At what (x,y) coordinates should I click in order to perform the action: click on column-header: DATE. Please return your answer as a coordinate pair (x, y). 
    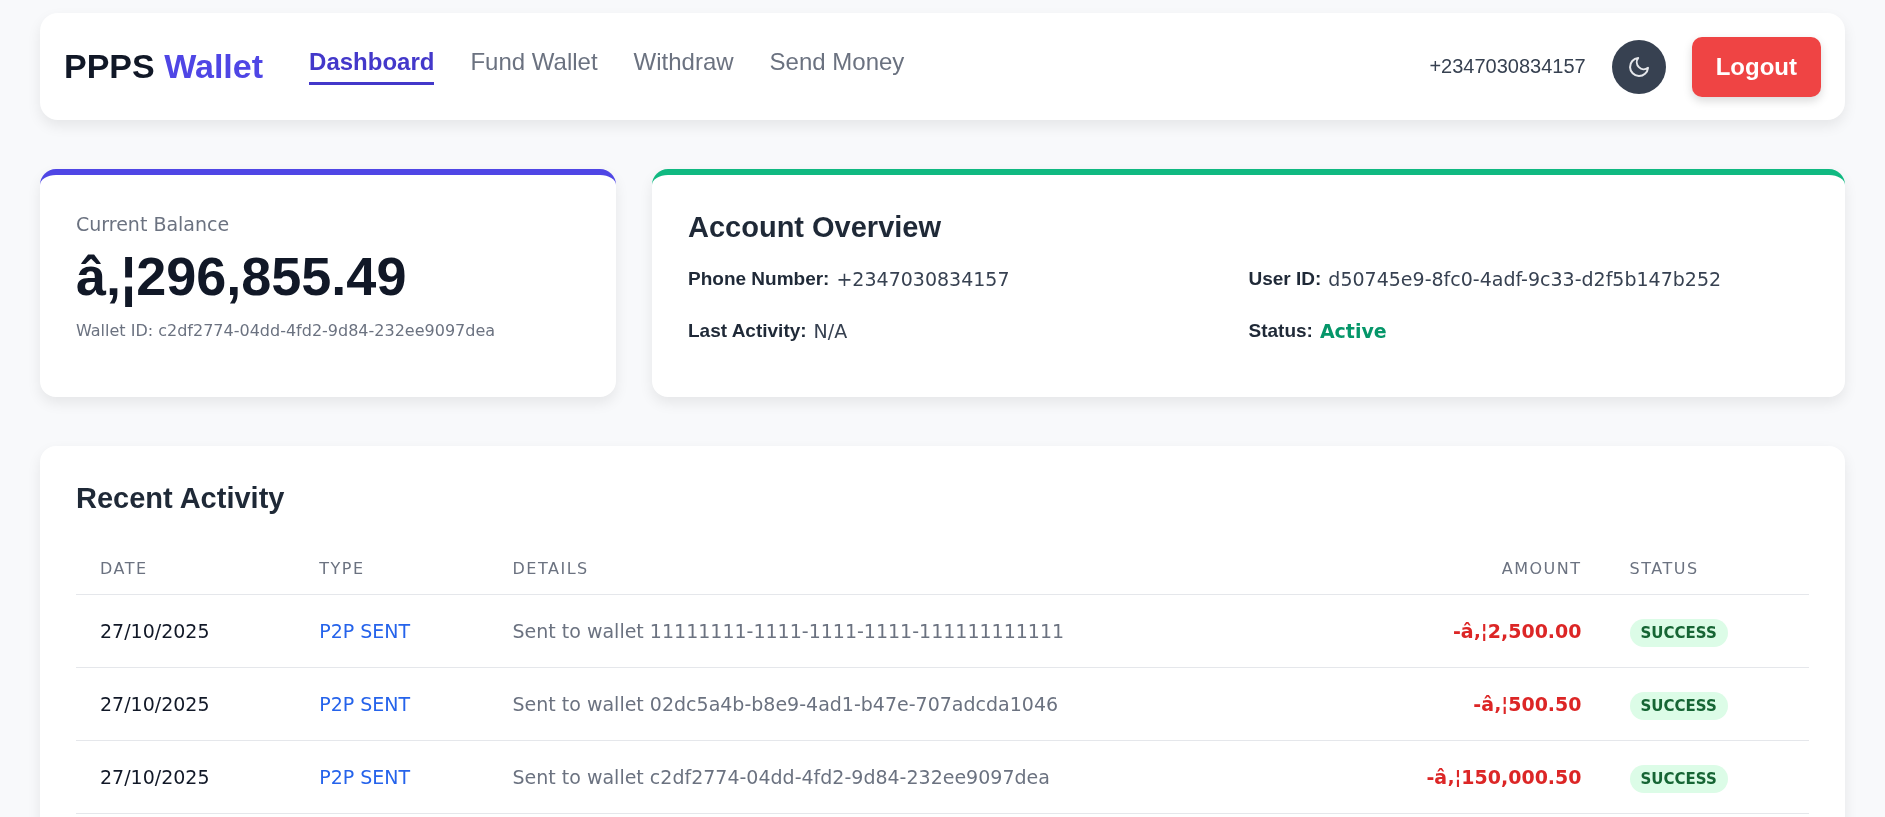
    Looking at the image, I should click on (186, 570).